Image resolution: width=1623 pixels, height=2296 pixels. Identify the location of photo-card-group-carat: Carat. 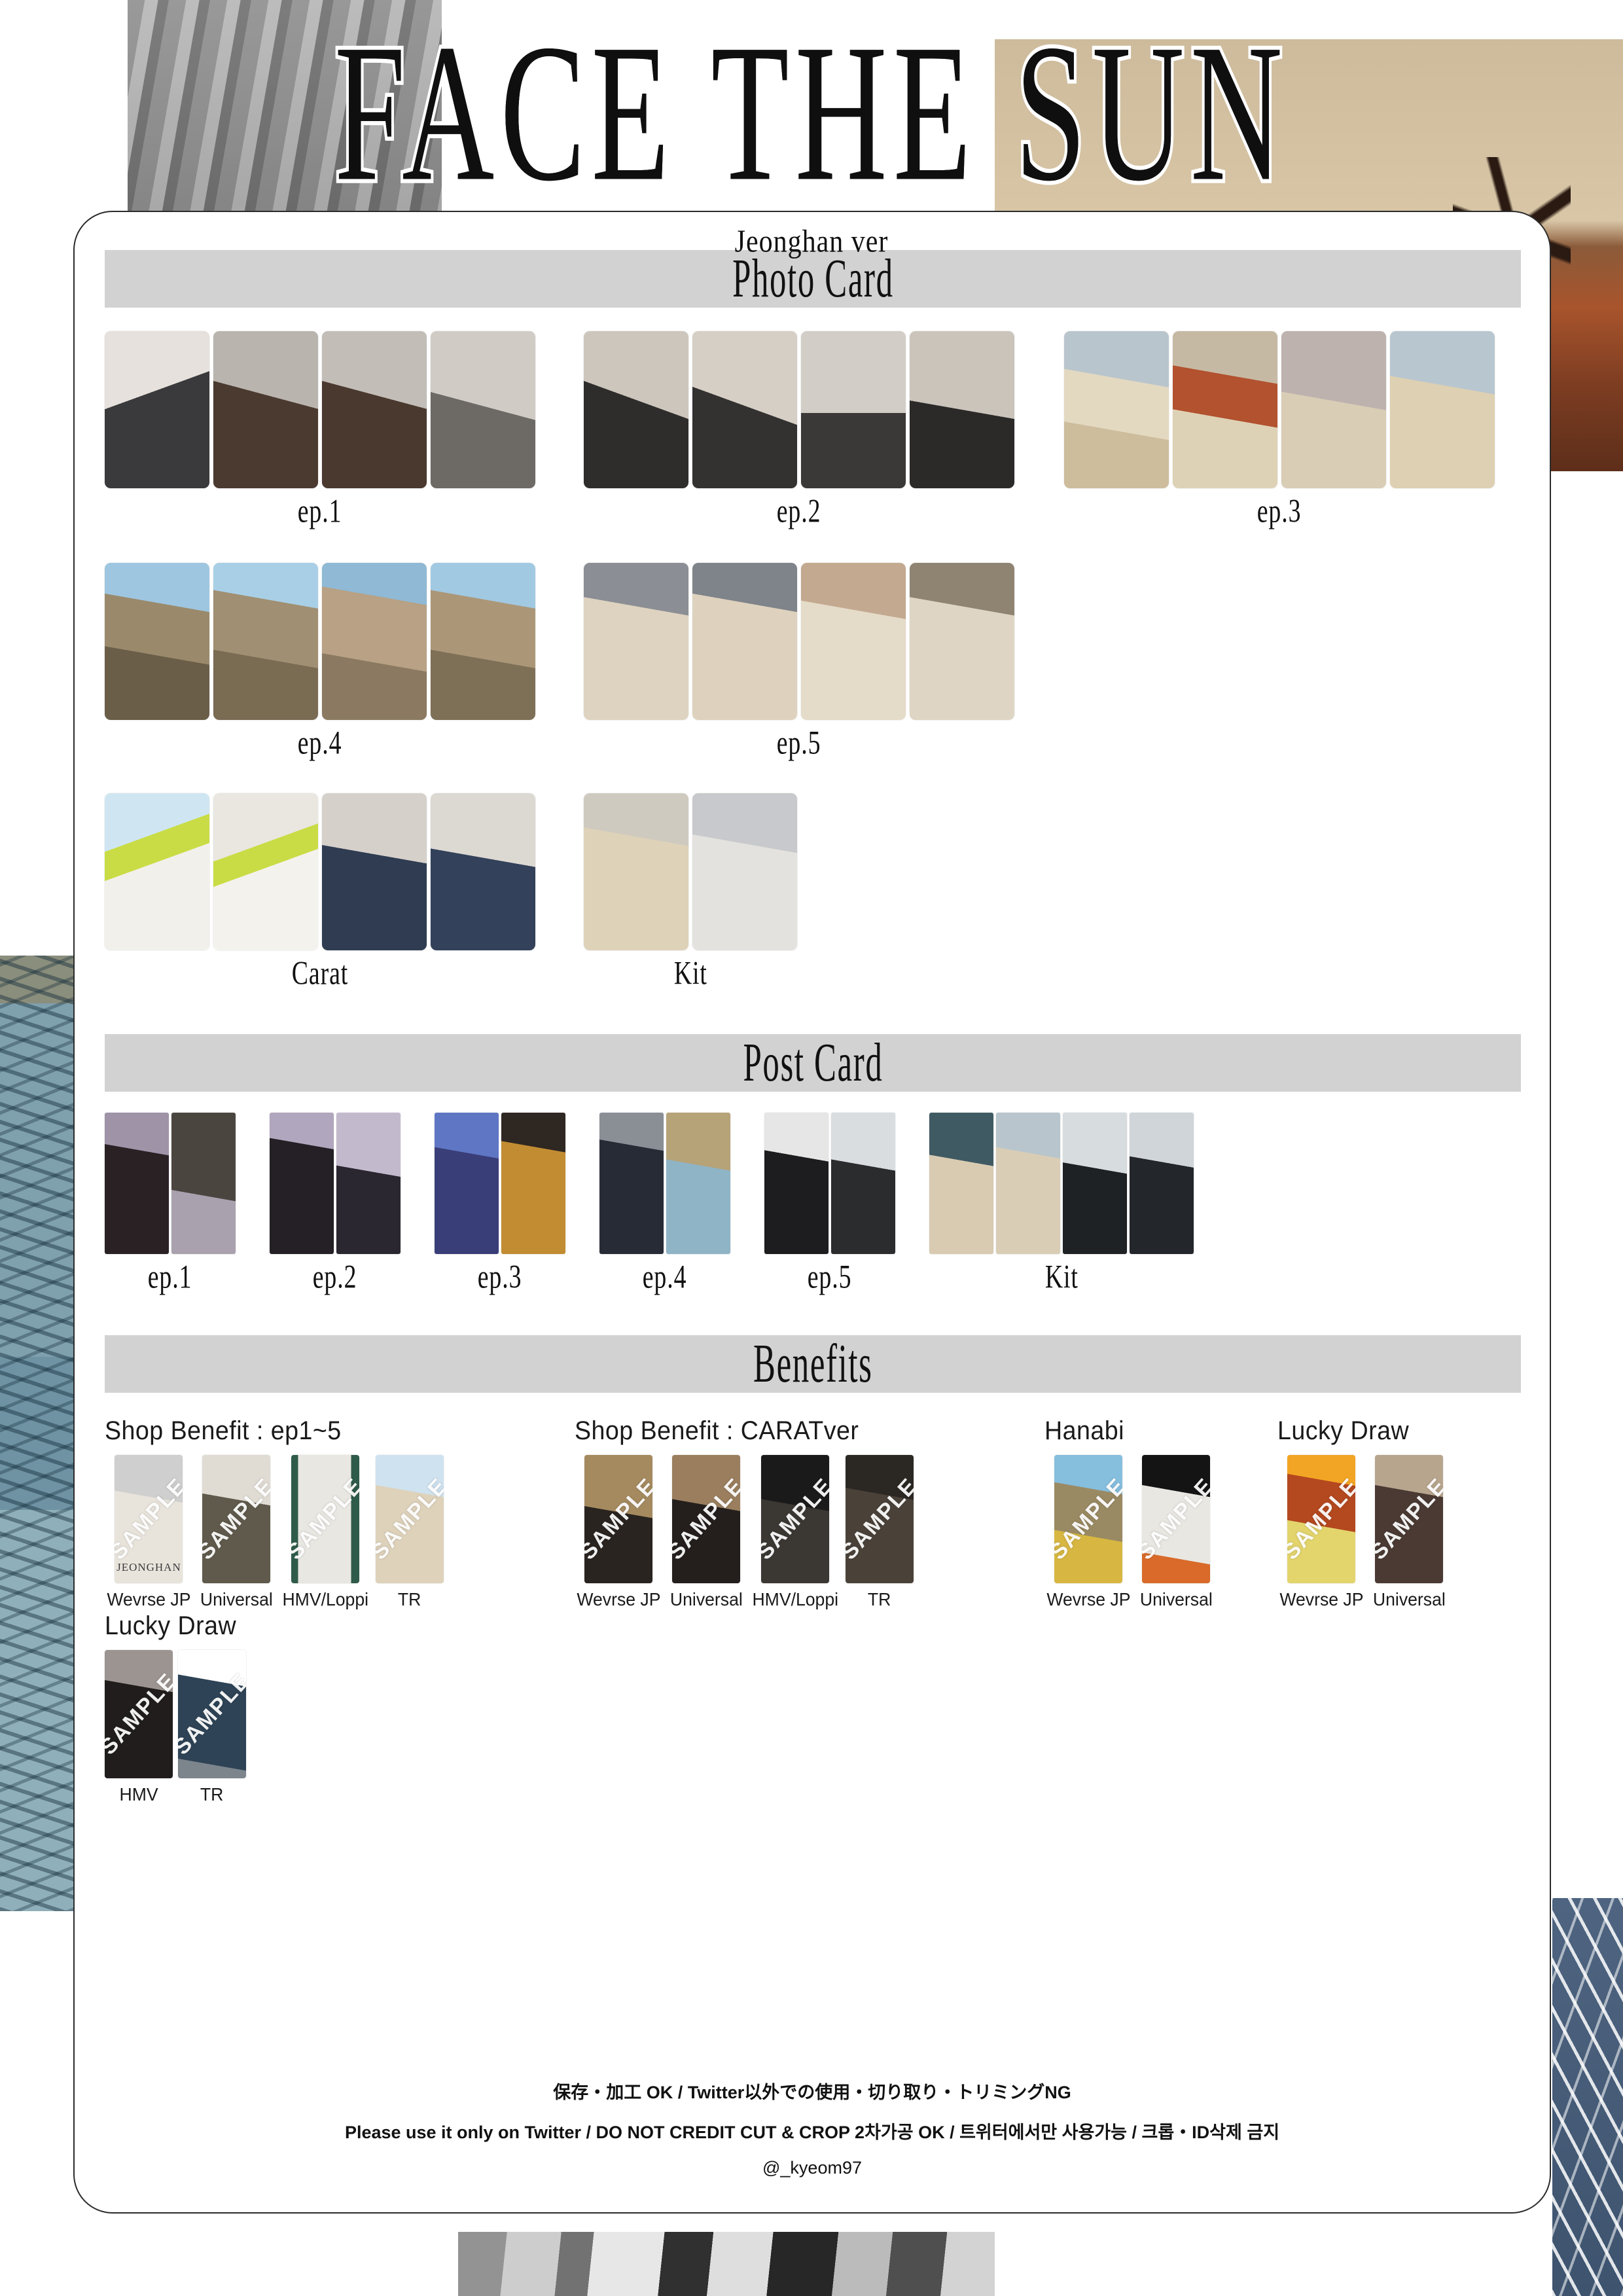
(320, 892).